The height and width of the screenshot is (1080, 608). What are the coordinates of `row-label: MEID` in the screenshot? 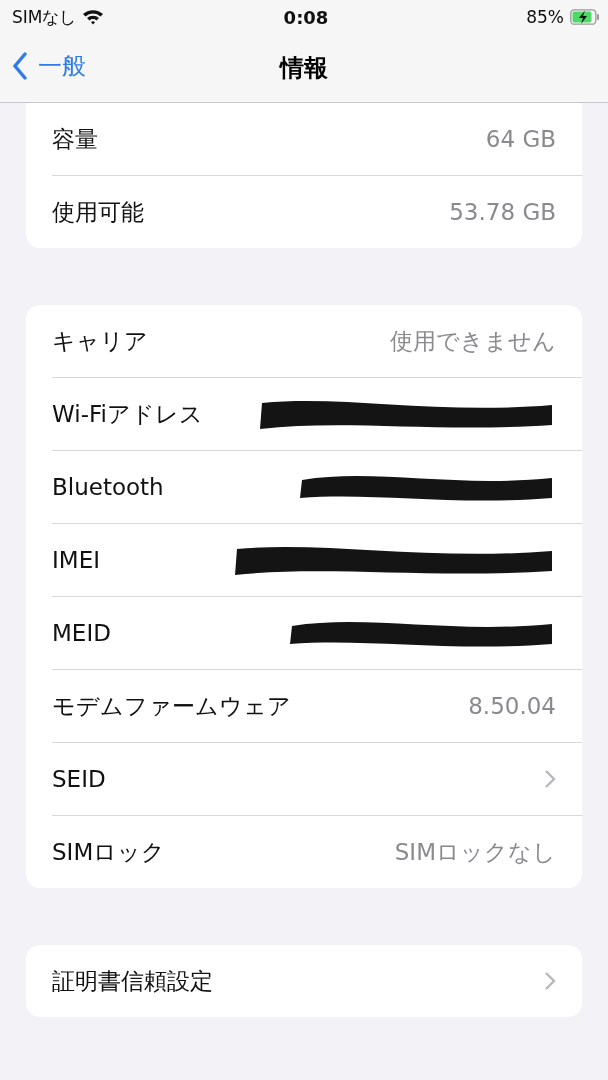 It's located at (81, 633).